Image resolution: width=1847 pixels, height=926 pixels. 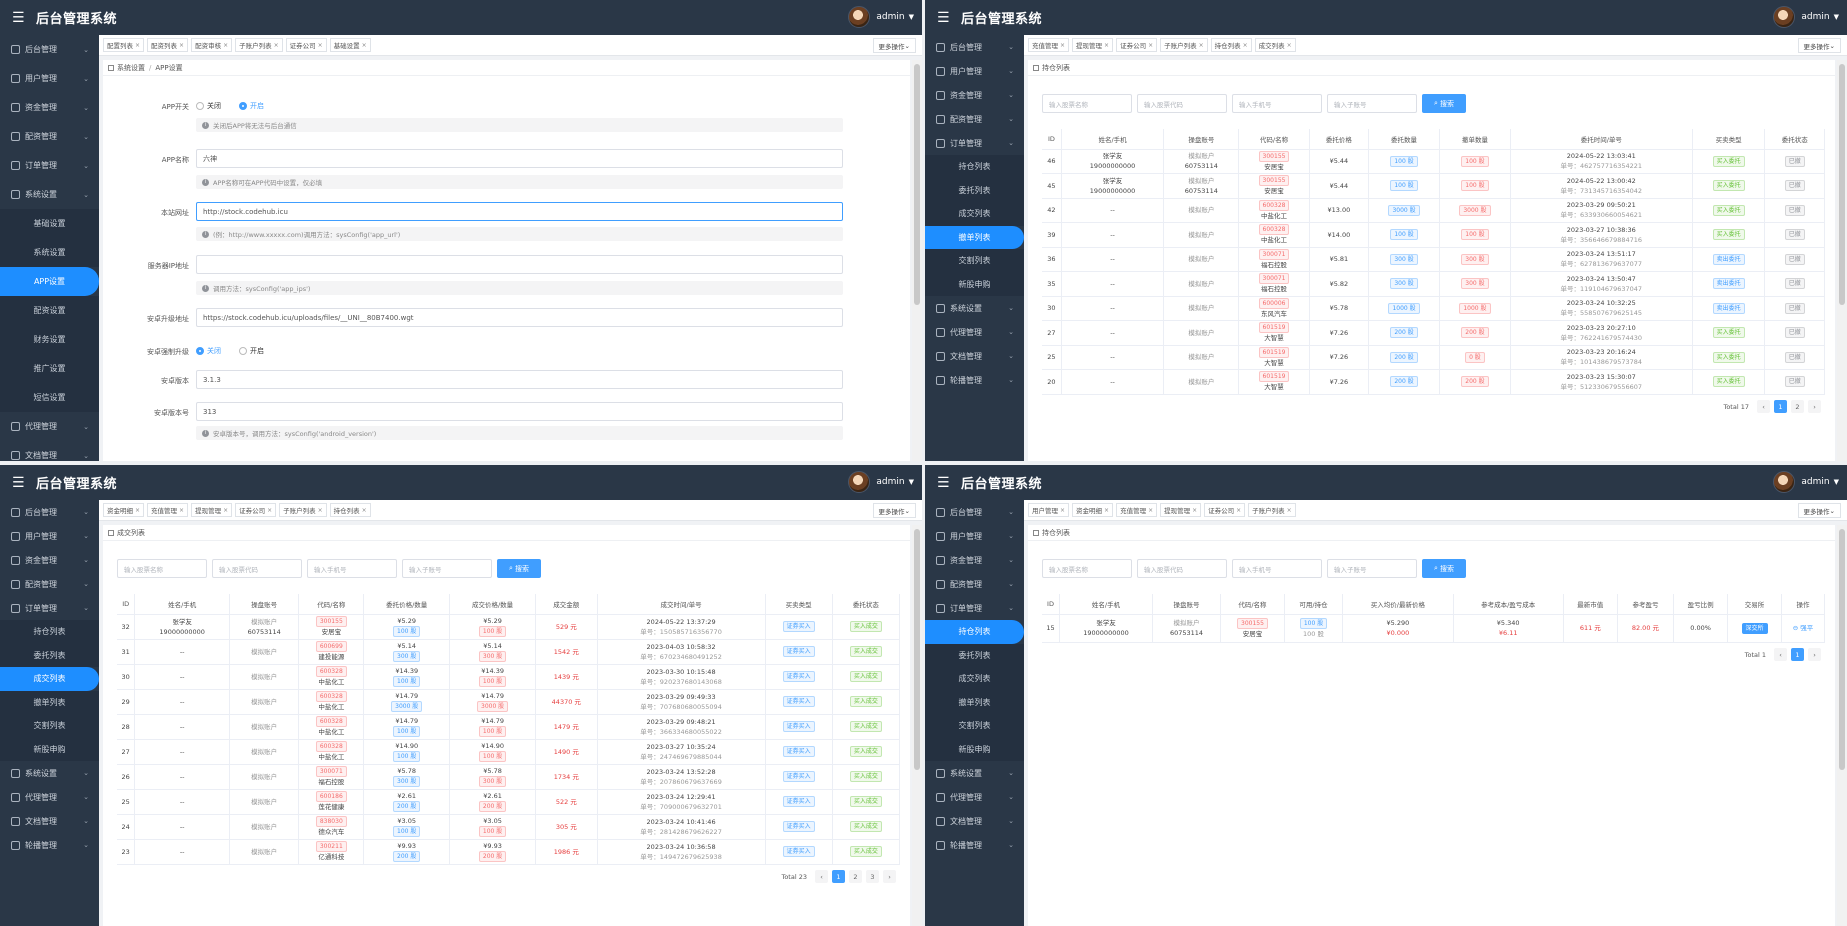 I want to click on android-code-input: 313, so click(x=519, y=411).